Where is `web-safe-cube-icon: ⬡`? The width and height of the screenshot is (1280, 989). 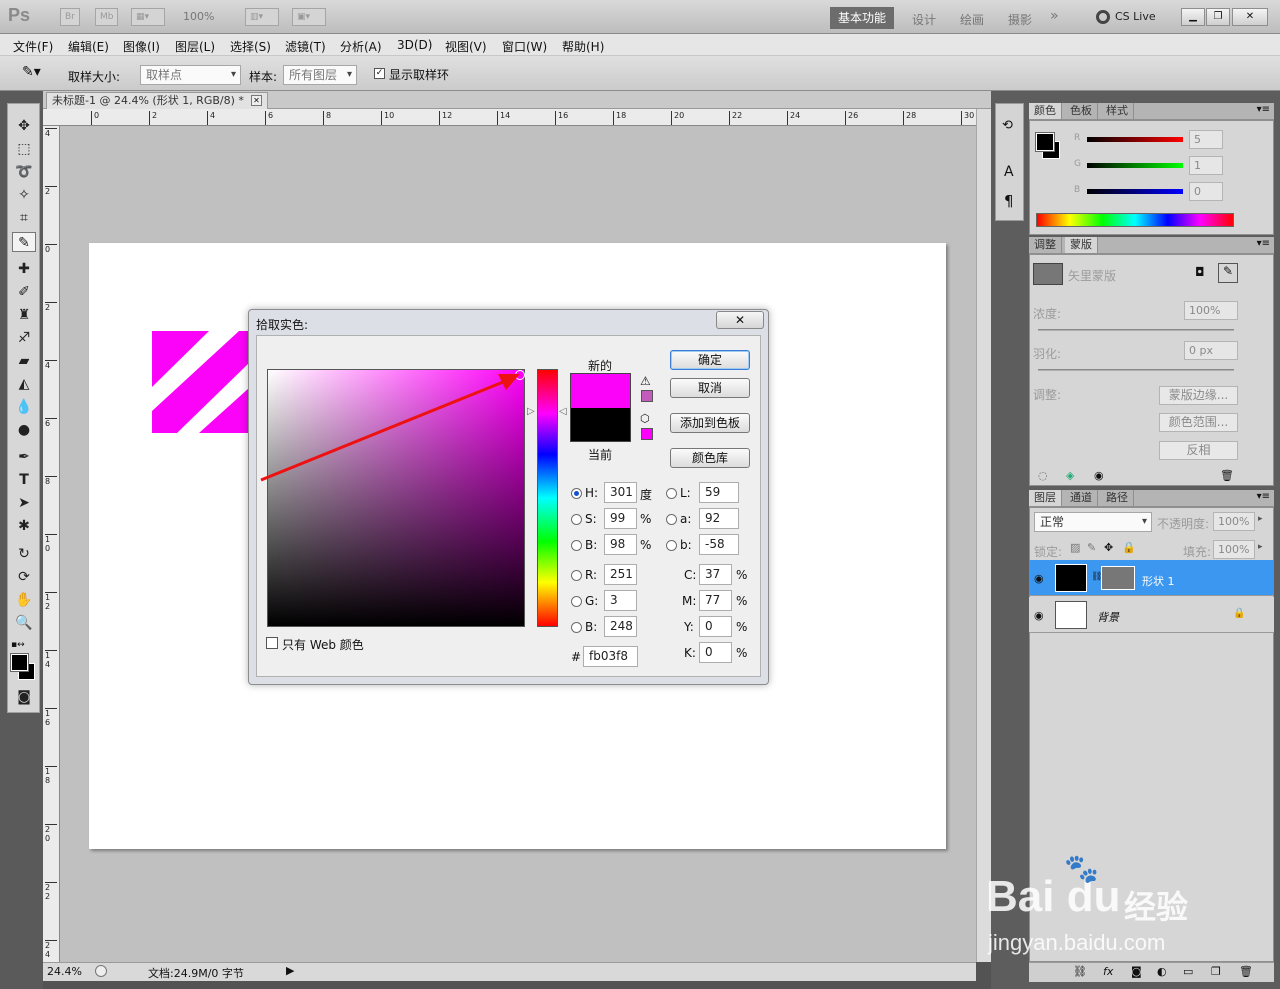 web-safe-cube-icon: ⬡ is located at coordinates (645, 418).